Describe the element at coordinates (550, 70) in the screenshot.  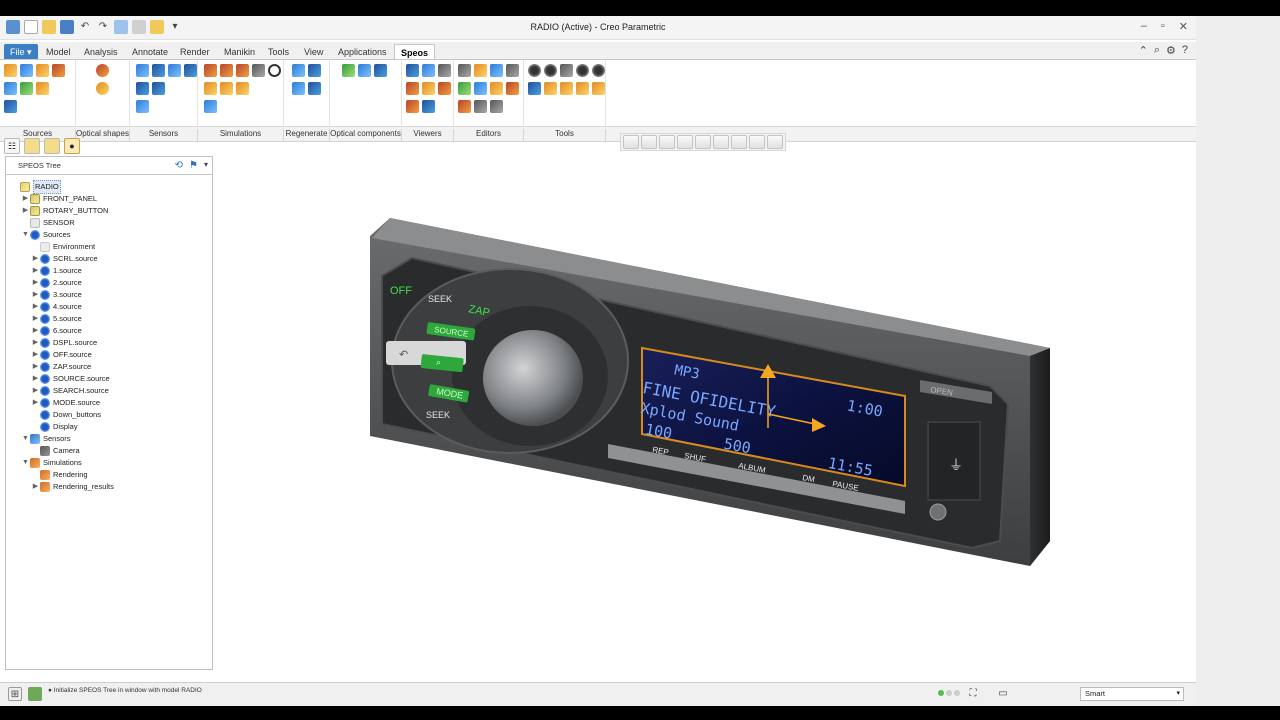
I see `ring-icon` at that location.